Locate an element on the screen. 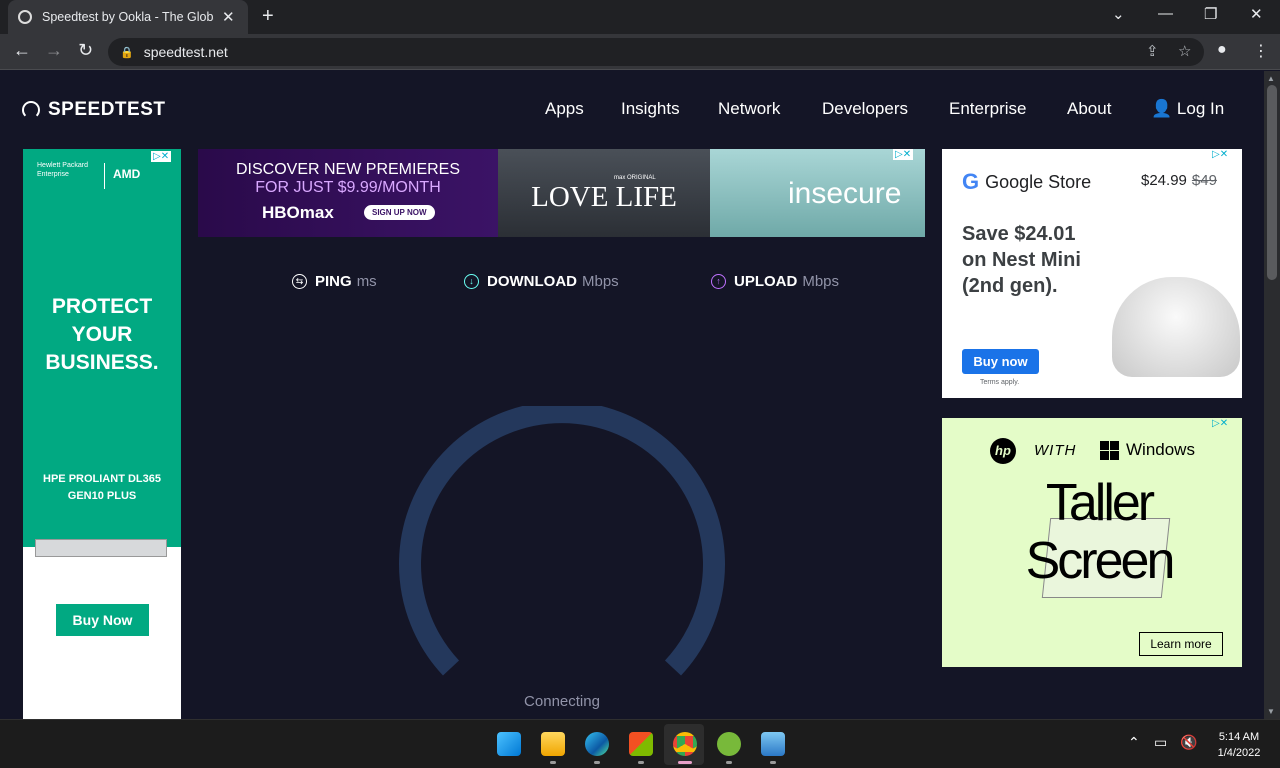  clock-time: 5:14 AM is located at coordinates (1239, 737).